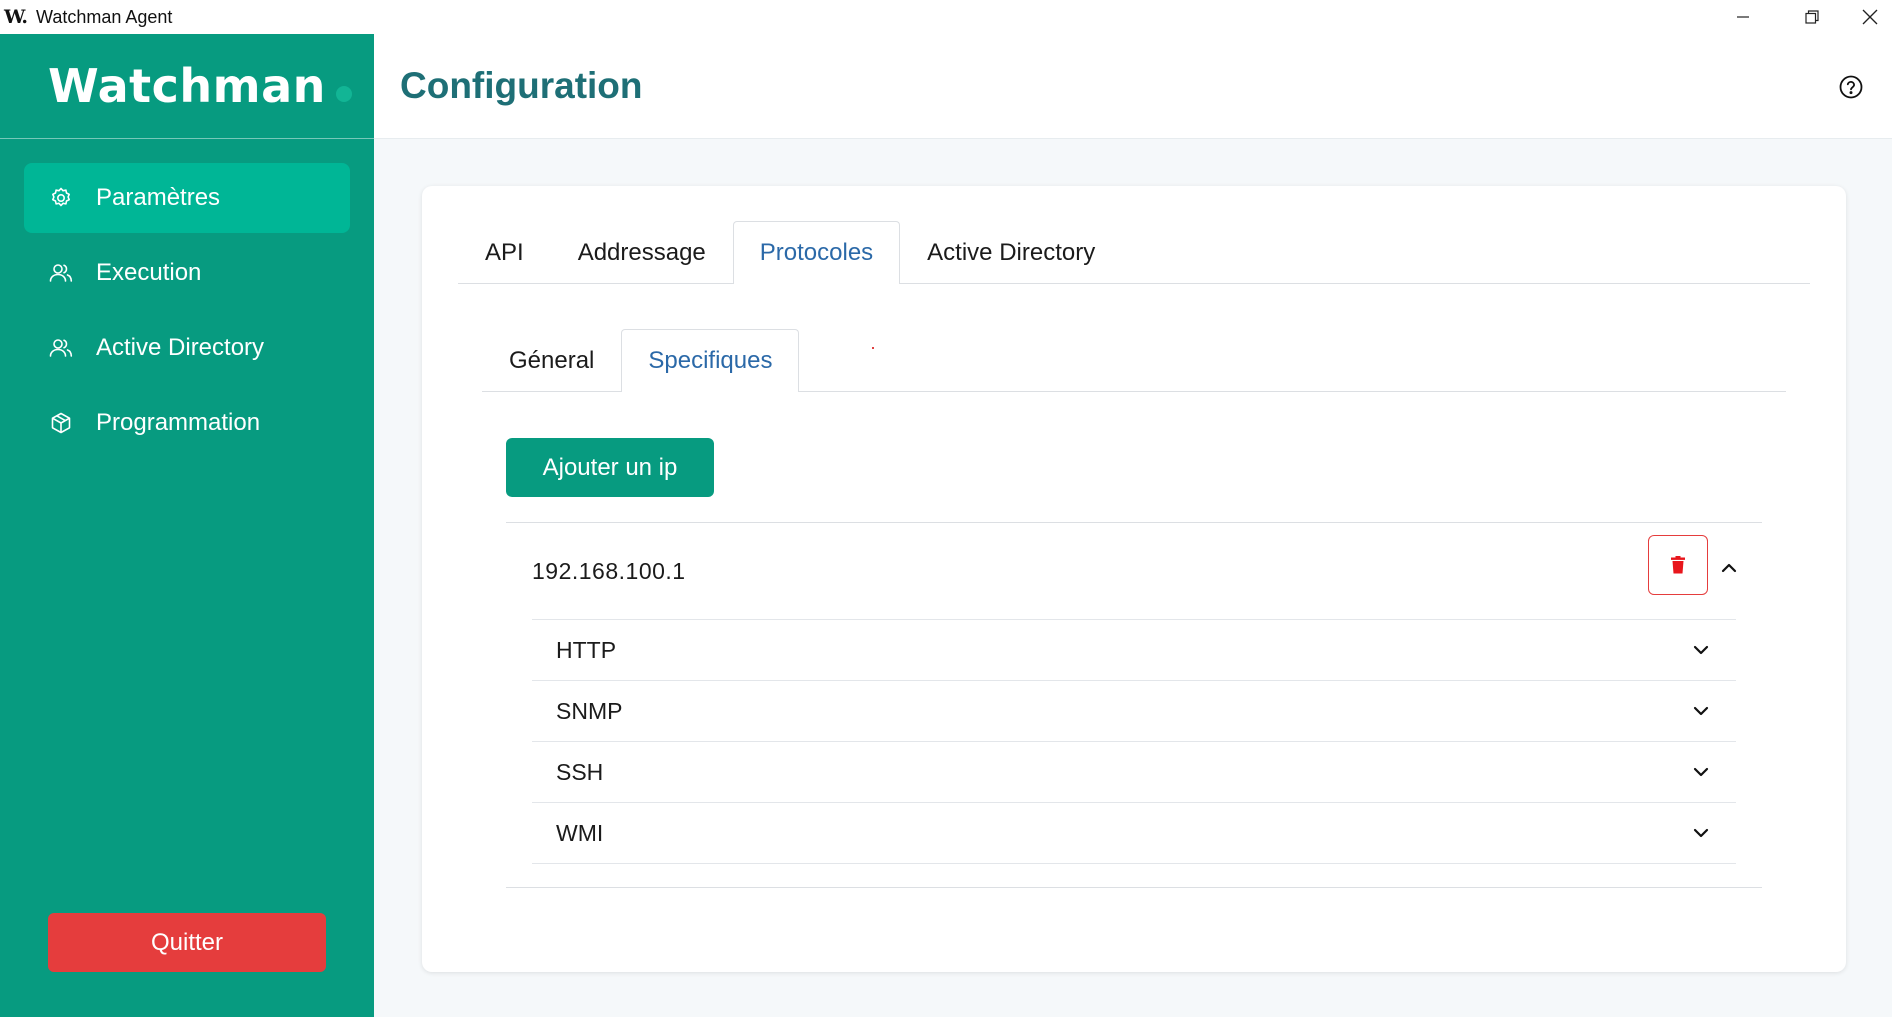  I want to click on sidebar-item-active-directory: Active Directory, so click(187, 348).